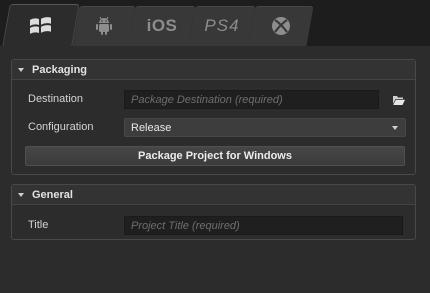 The height and width of the screenshot is (293, 430). I want to click on tab-ios: iOS, so click(162, 26).